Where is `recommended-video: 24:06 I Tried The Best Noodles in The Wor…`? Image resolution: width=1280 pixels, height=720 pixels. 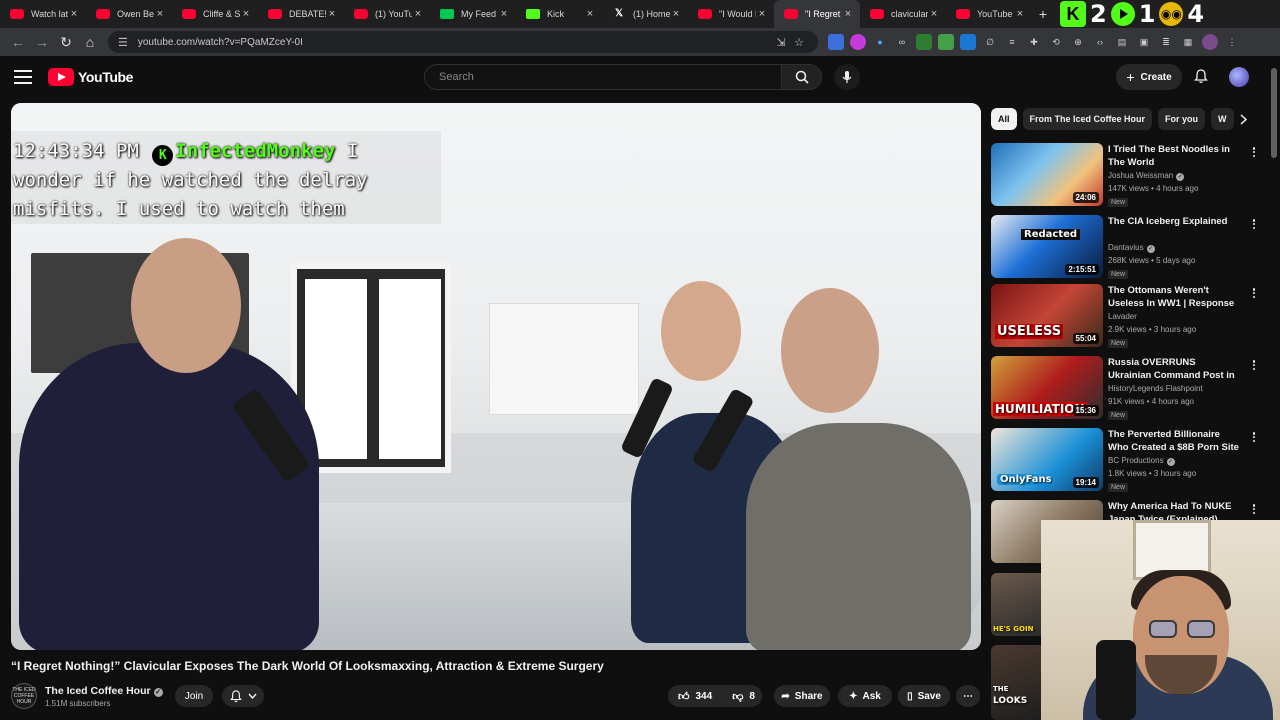 recommended-video: 24:06 I Tried The Best Noodles in The Wor… is located at coordinates (1127, 175).